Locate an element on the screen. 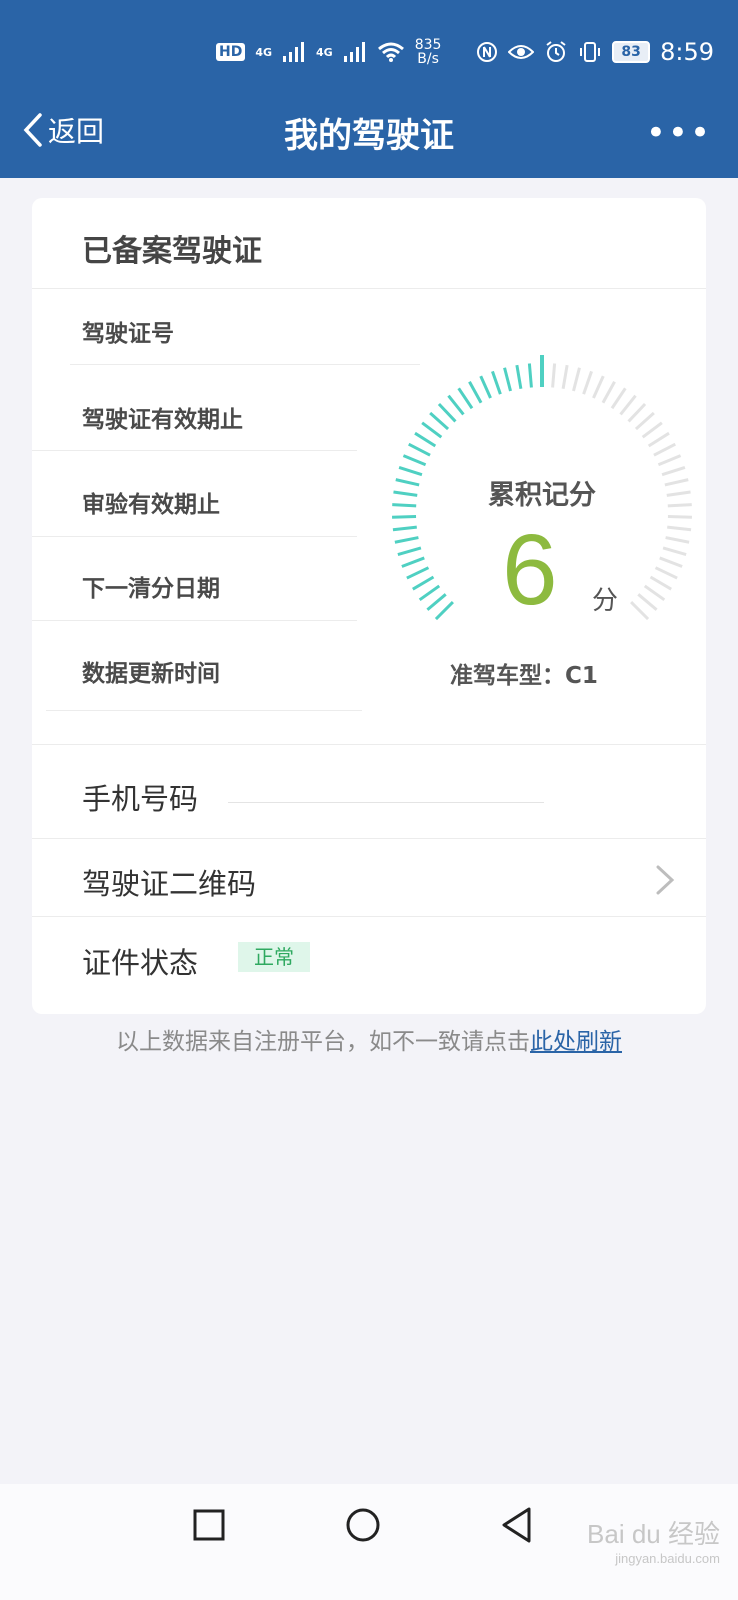  status-bar: HD 4G 4G 835 B/s 83 8:59 is located at coordinates (369, 54).